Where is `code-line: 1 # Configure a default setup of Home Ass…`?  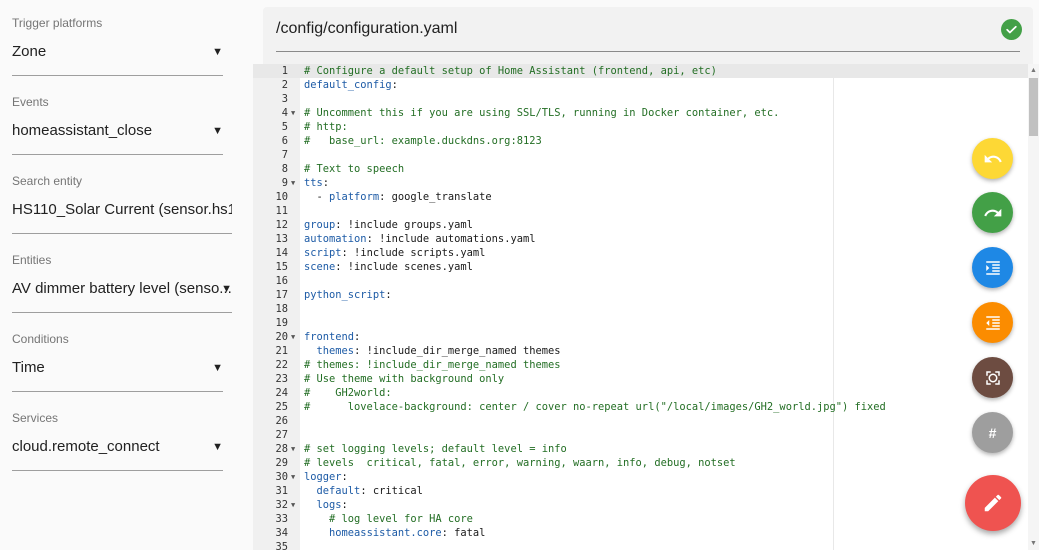
code-line: 1 # Configure a default setup of Home Ass… is located at coordinates (640, 71).